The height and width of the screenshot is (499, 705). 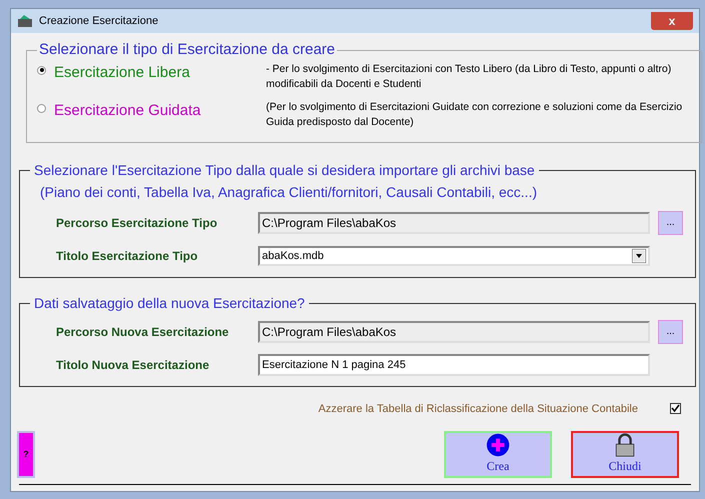 I want to click on group-title: Selezionare l'Esercitazione Tipo dalla quale si desidera importare gli archivi base, so click(x=284, y=170).